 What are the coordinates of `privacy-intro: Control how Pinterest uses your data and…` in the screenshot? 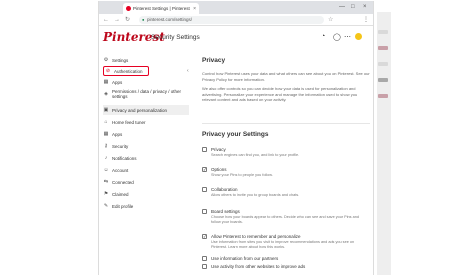 It's located at (286, 76).